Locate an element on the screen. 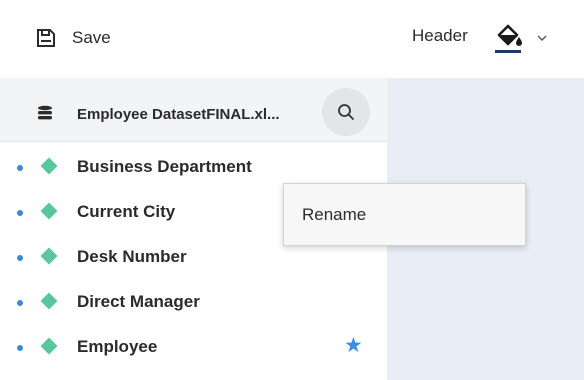  field-item-business-department: Business Department is located at coordinates (193, 164).